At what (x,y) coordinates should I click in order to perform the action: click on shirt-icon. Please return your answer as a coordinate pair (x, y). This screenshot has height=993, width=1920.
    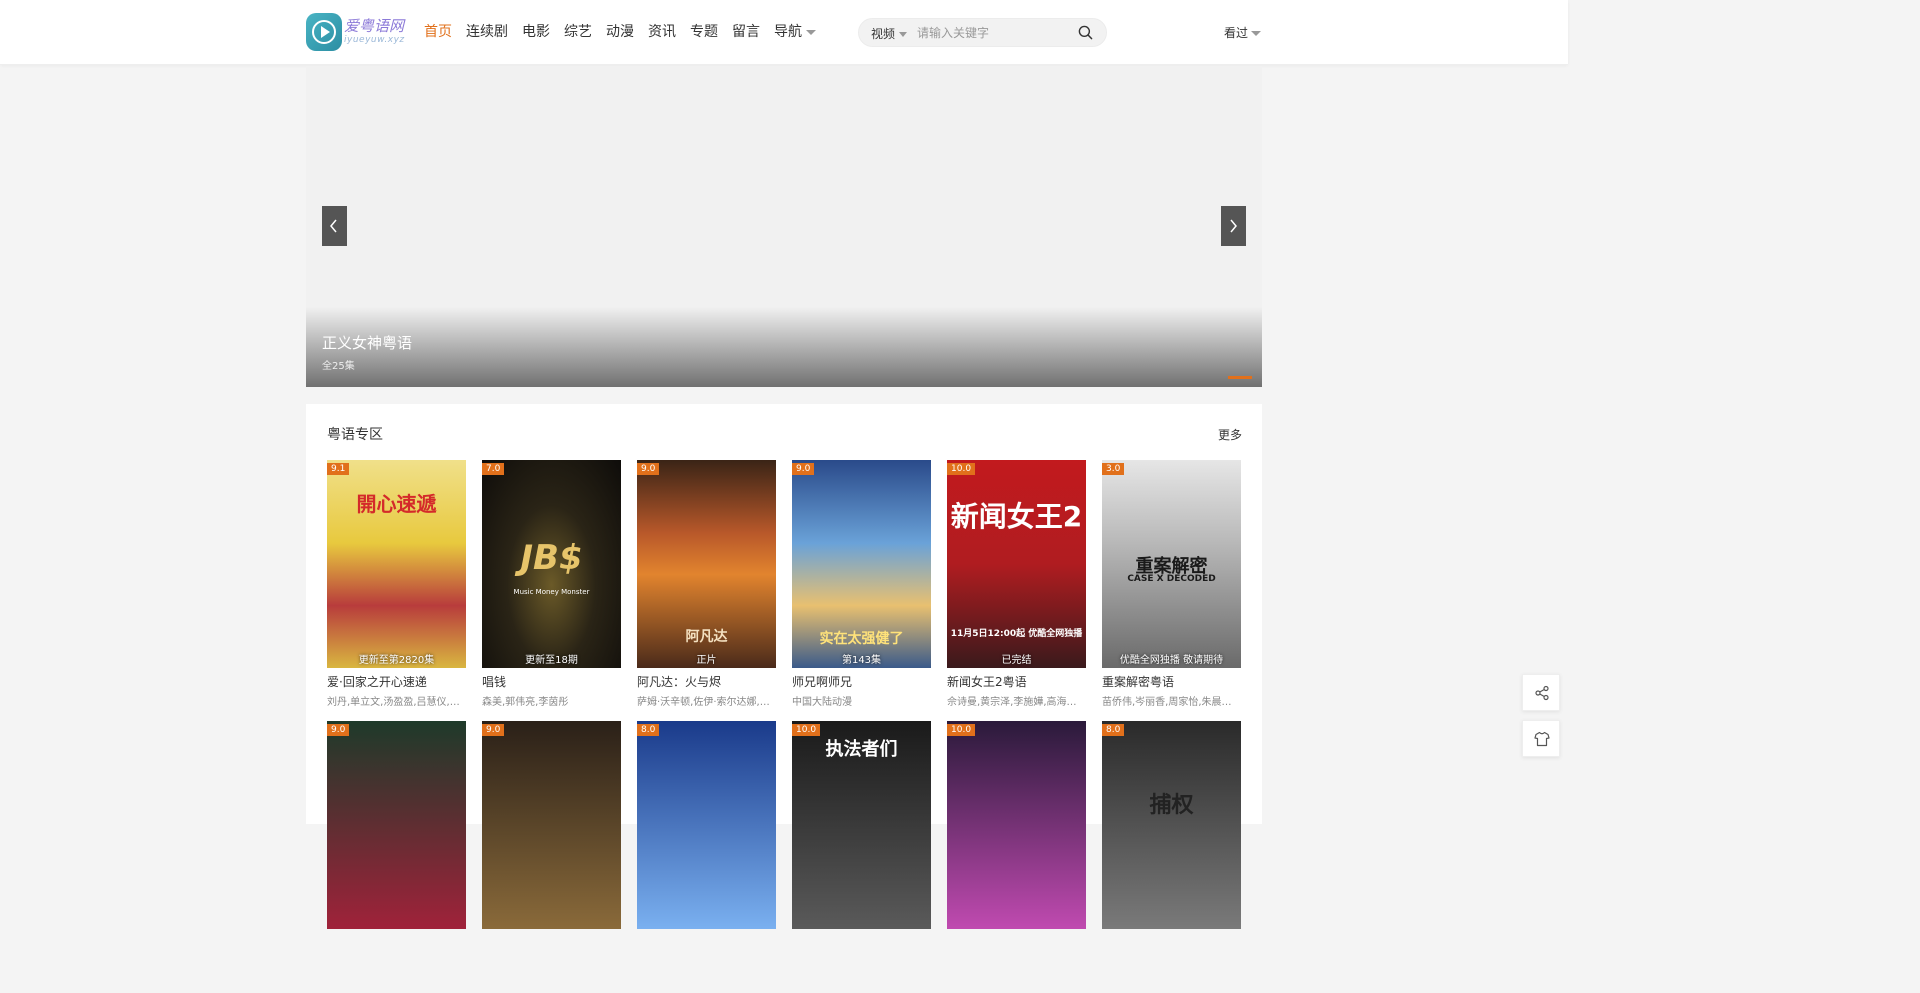
    Looking at the image, I should click on (1542, 739).